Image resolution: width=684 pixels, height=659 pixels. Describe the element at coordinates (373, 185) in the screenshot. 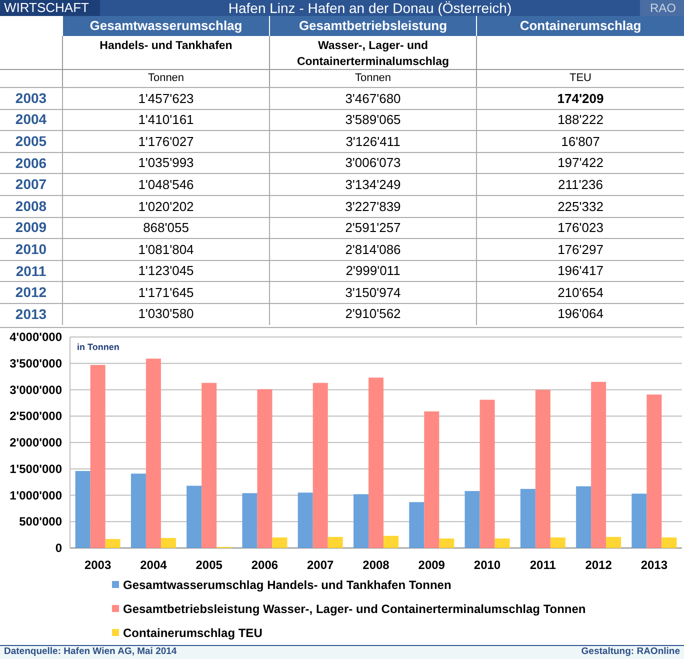

I see `table-cell-text: 3'134'249` at that location.